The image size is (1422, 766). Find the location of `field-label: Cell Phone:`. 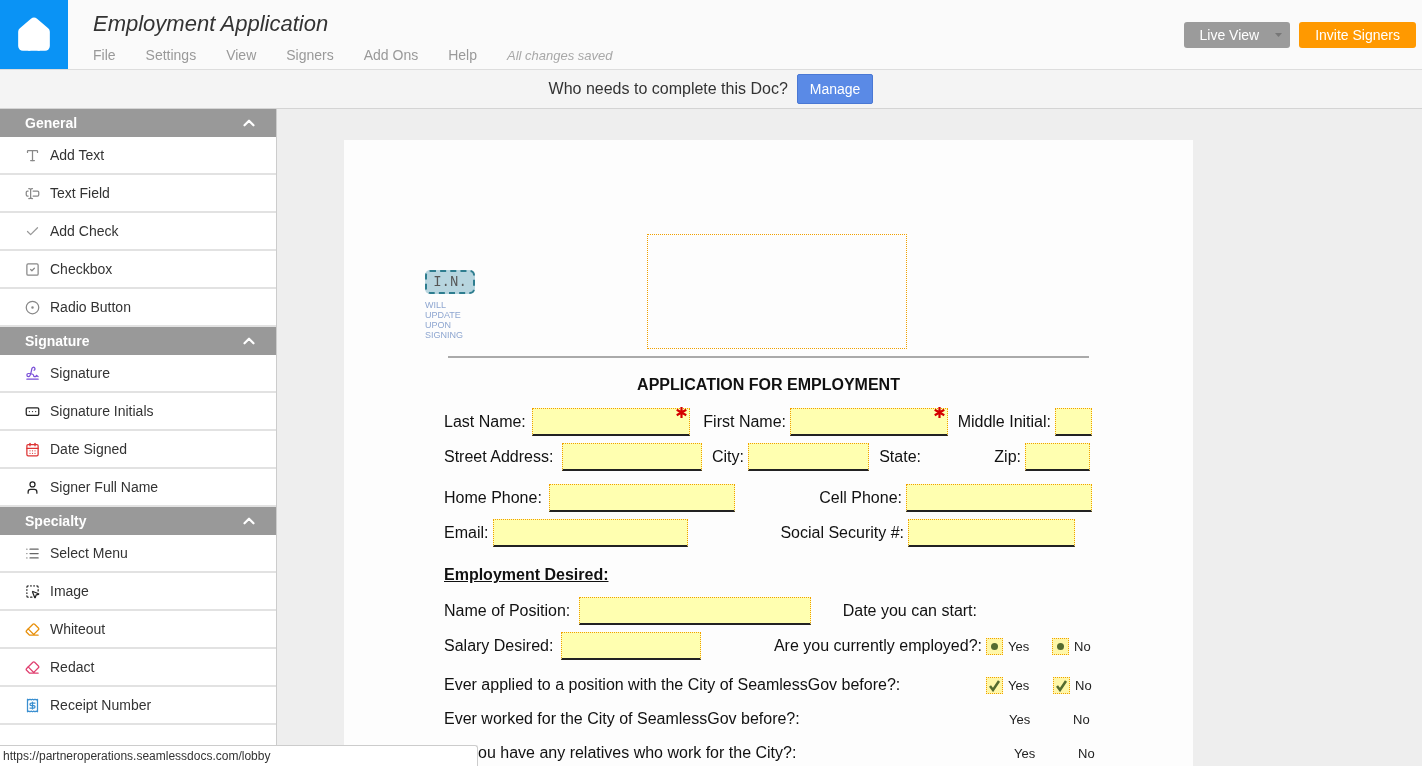

field-label: Cell Phone: is located at coordinates (861, 498).